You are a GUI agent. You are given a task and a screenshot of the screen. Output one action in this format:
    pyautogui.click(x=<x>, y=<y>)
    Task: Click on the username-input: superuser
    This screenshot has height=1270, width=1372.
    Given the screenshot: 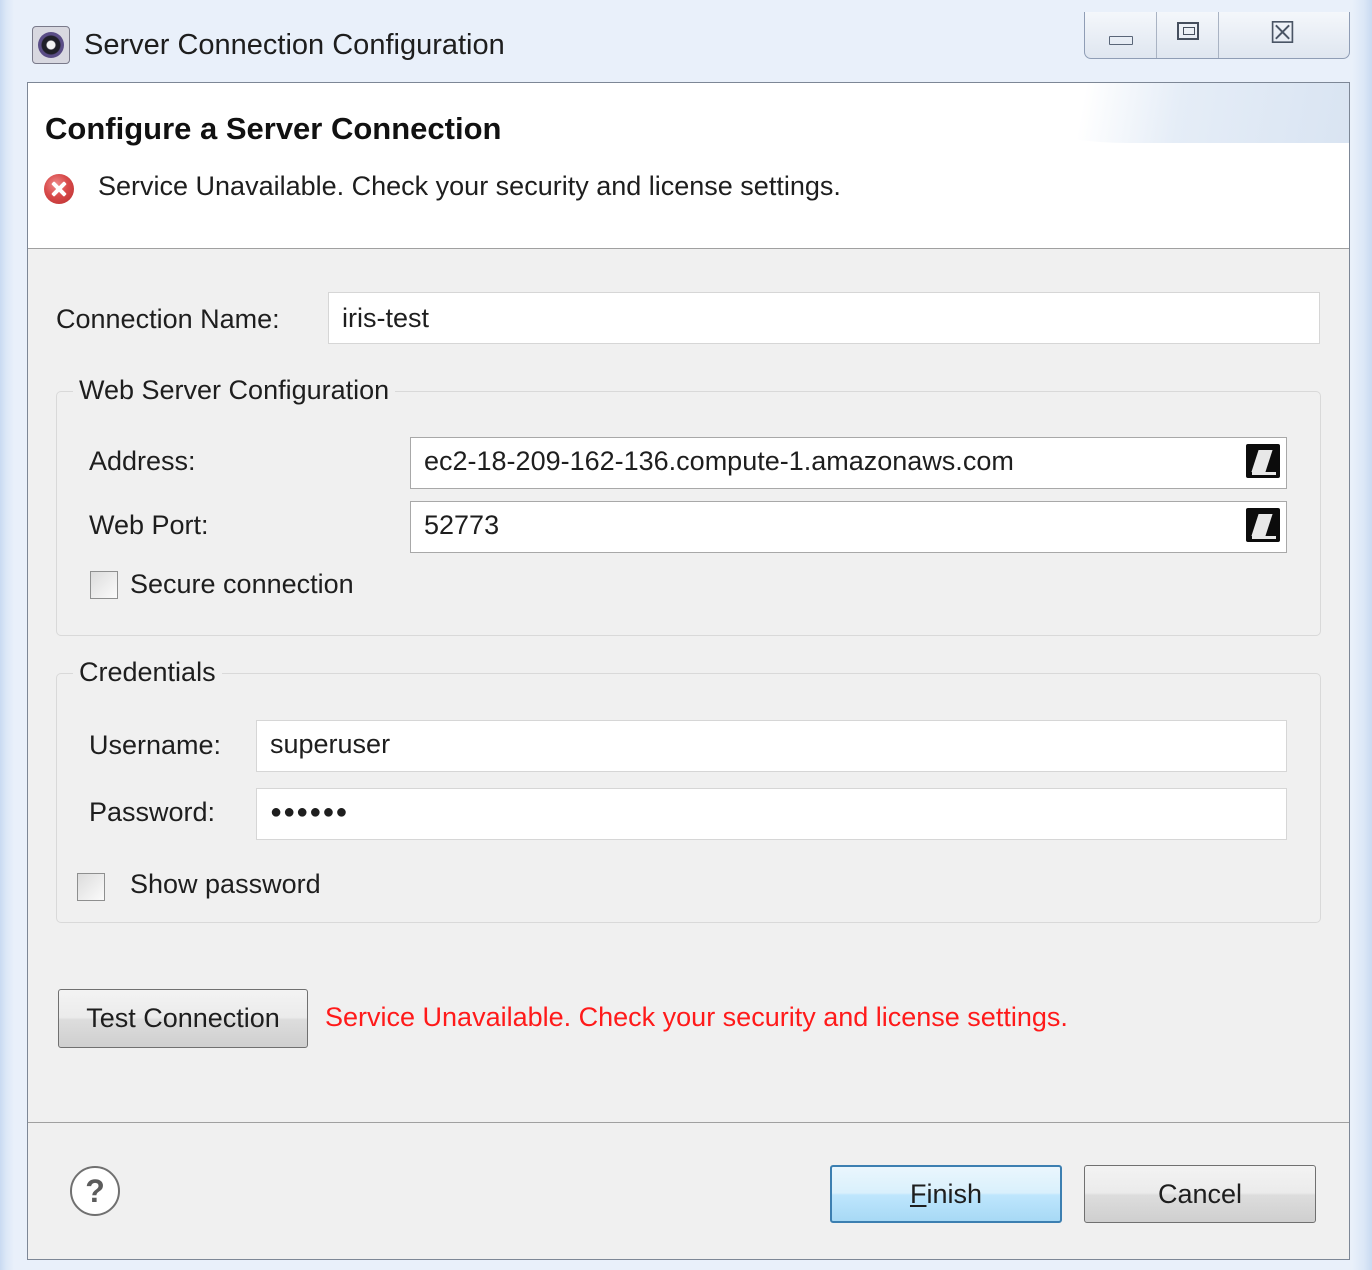 What is the action you would take?
    pyautogui.click(x=771, y=746)
    